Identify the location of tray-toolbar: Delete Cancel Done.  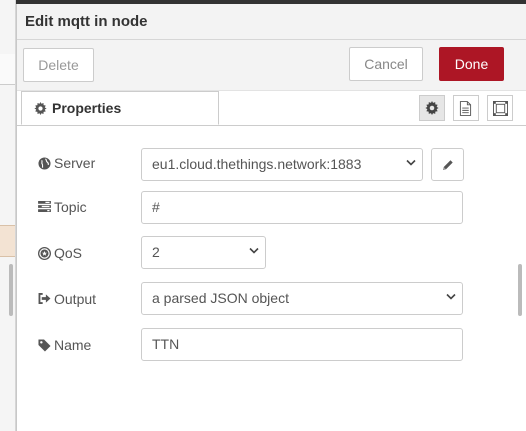
(271, 65).